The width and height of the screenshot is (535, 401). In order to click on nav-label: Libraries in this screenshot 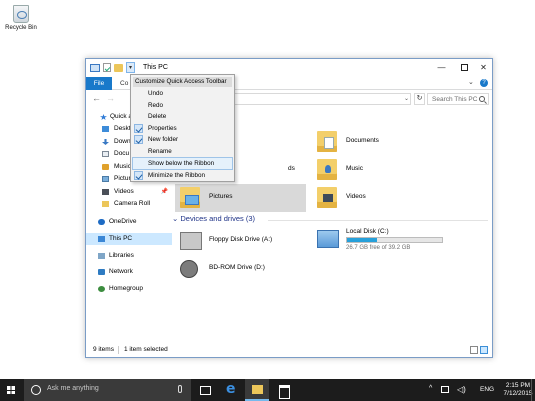, I will do `click(121, 255)`.